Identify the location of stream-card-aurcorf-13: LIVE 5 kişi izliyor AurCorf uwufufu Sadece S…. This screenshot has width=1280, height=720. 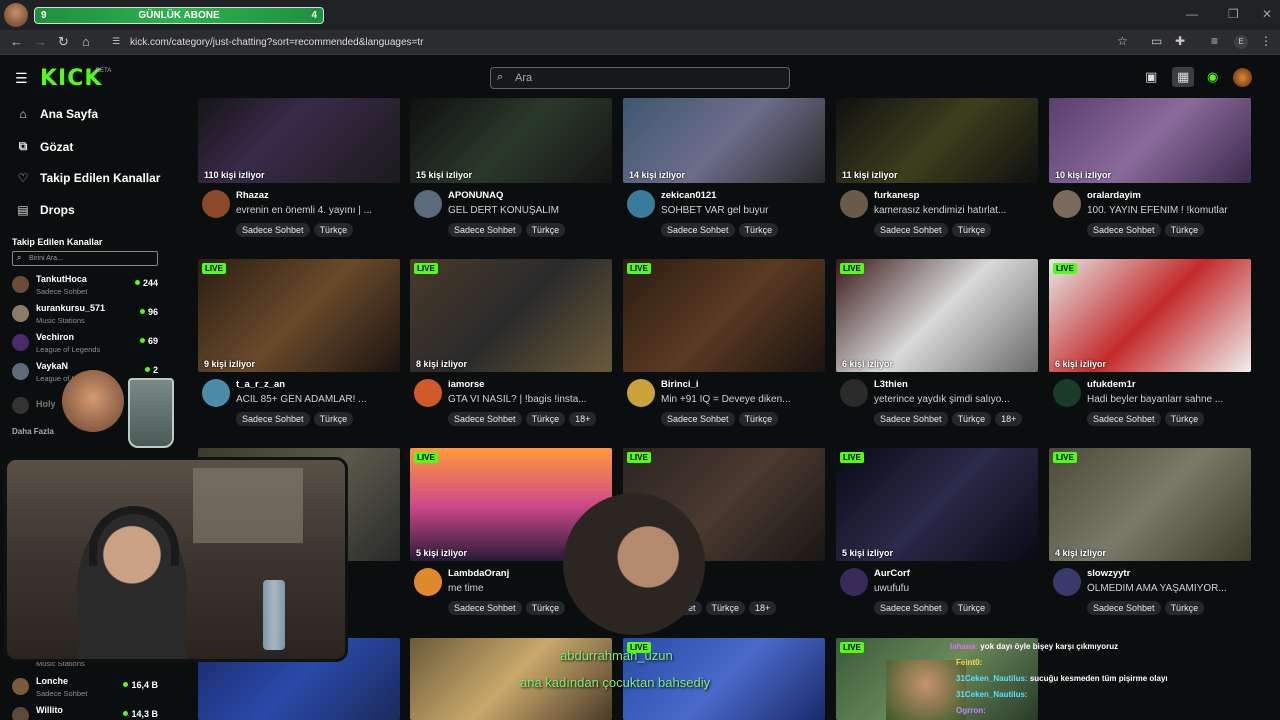
(937, 531).